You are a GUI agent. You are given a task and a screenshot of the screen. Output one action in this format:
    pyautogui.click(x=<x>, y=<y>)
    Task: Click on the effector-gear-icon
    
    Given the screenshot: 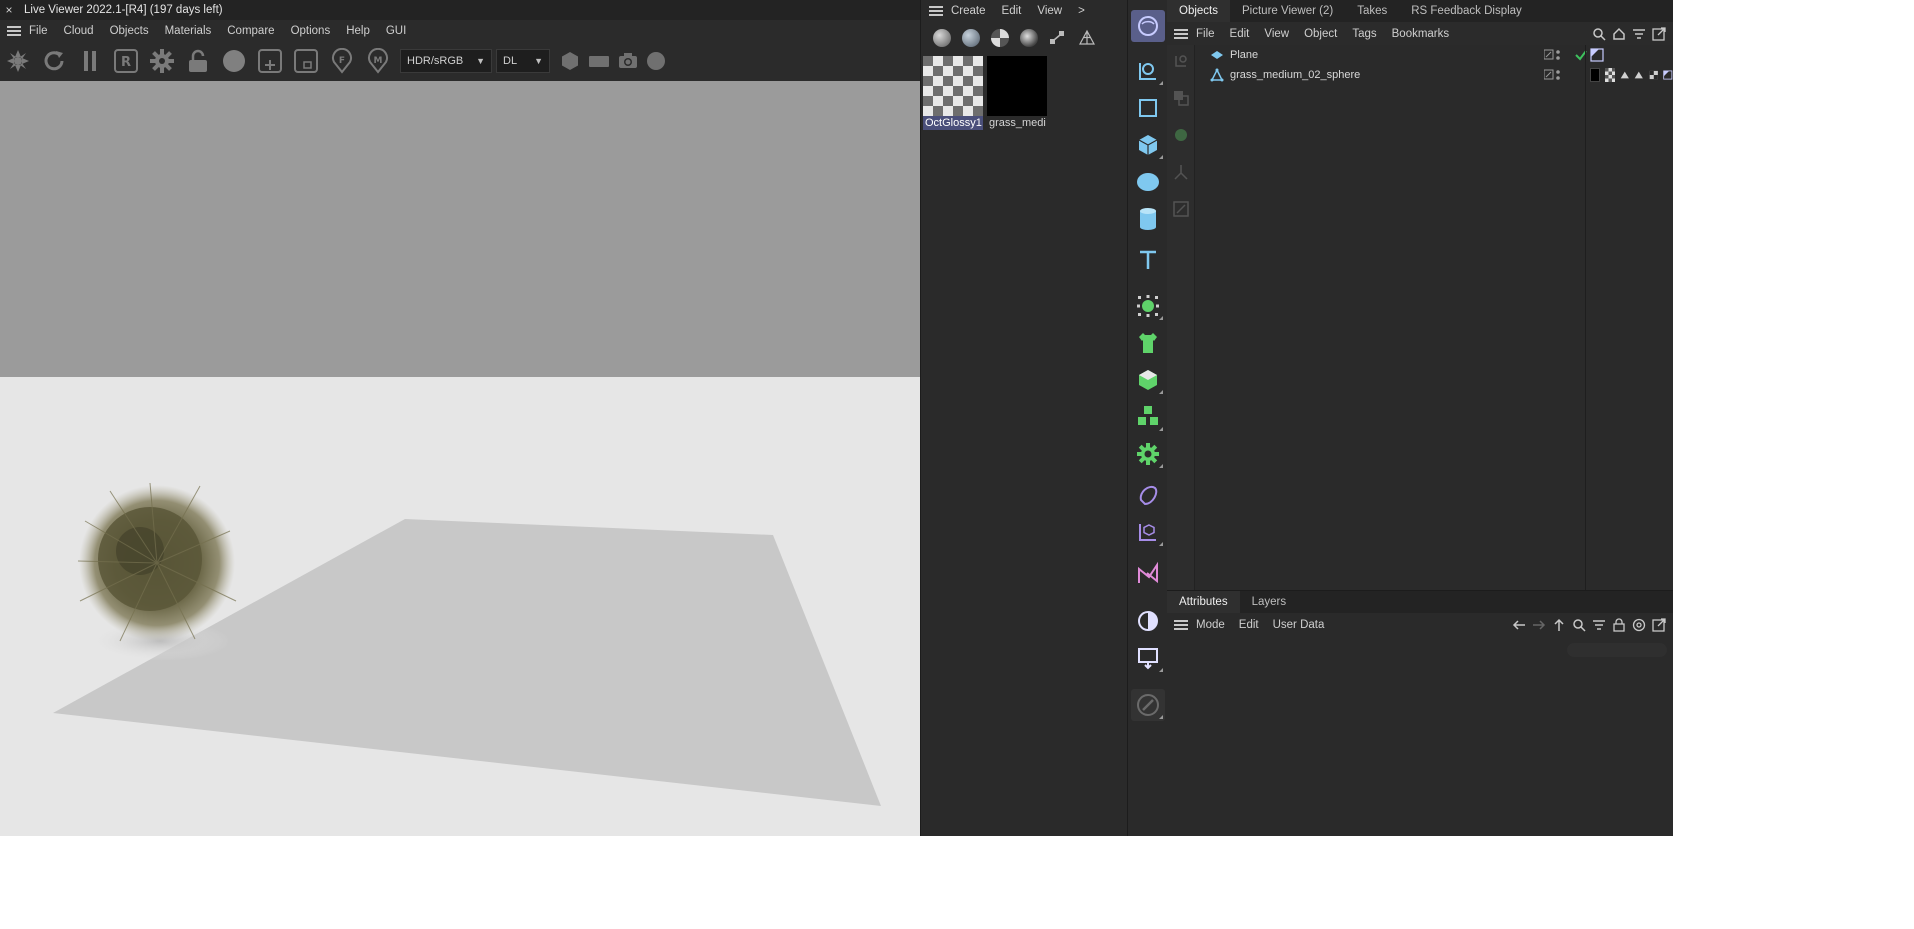 What is the action you would take?
    pyautogui.click(x=1148, y=454)
    